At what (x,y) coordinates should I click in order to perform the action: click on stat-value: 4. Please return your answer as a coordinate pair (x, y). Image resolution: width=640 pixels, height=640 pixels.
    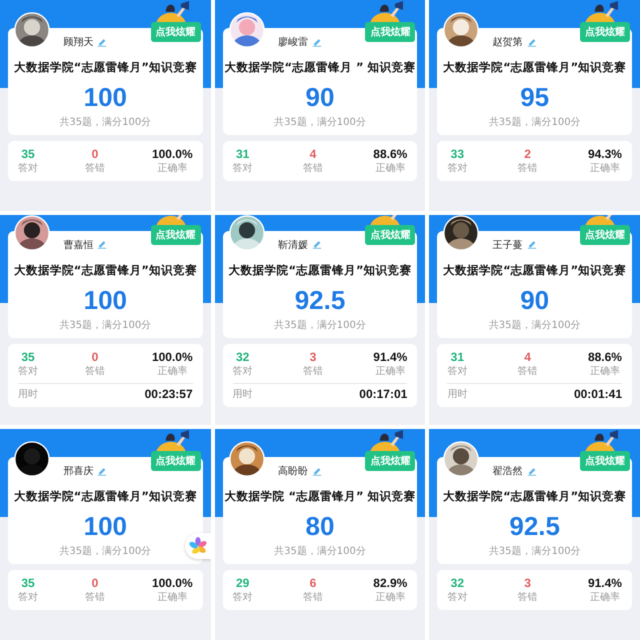
    Looking at the image, I should click on (527, 357).